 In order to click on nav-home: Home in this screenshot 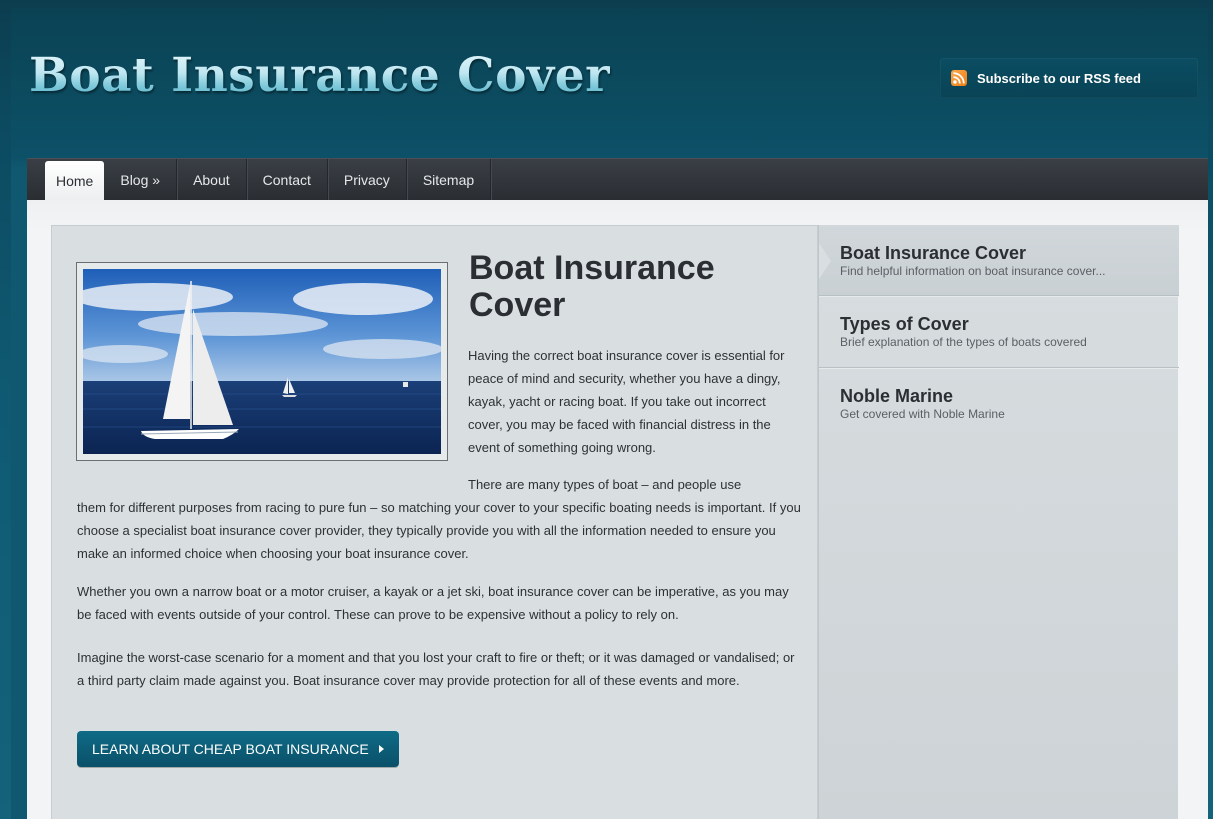, I will do `click(75, 181)`.